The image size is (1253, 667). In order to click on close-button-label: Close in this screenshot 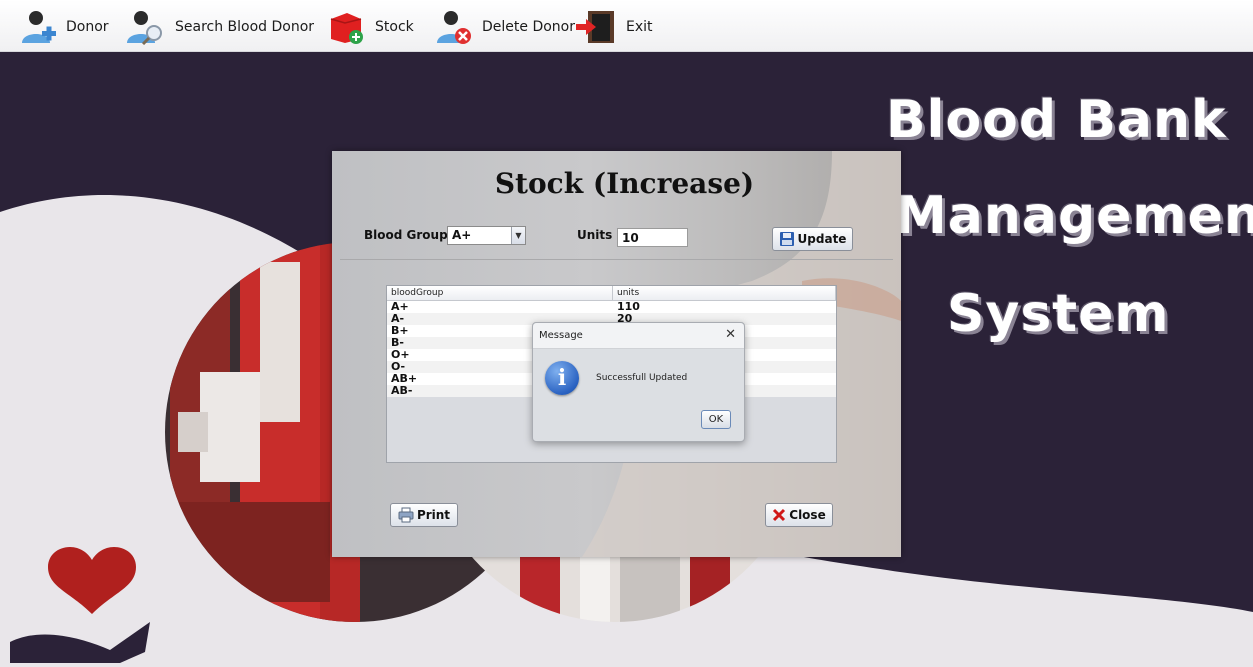, I will do `click(807, 515)`.